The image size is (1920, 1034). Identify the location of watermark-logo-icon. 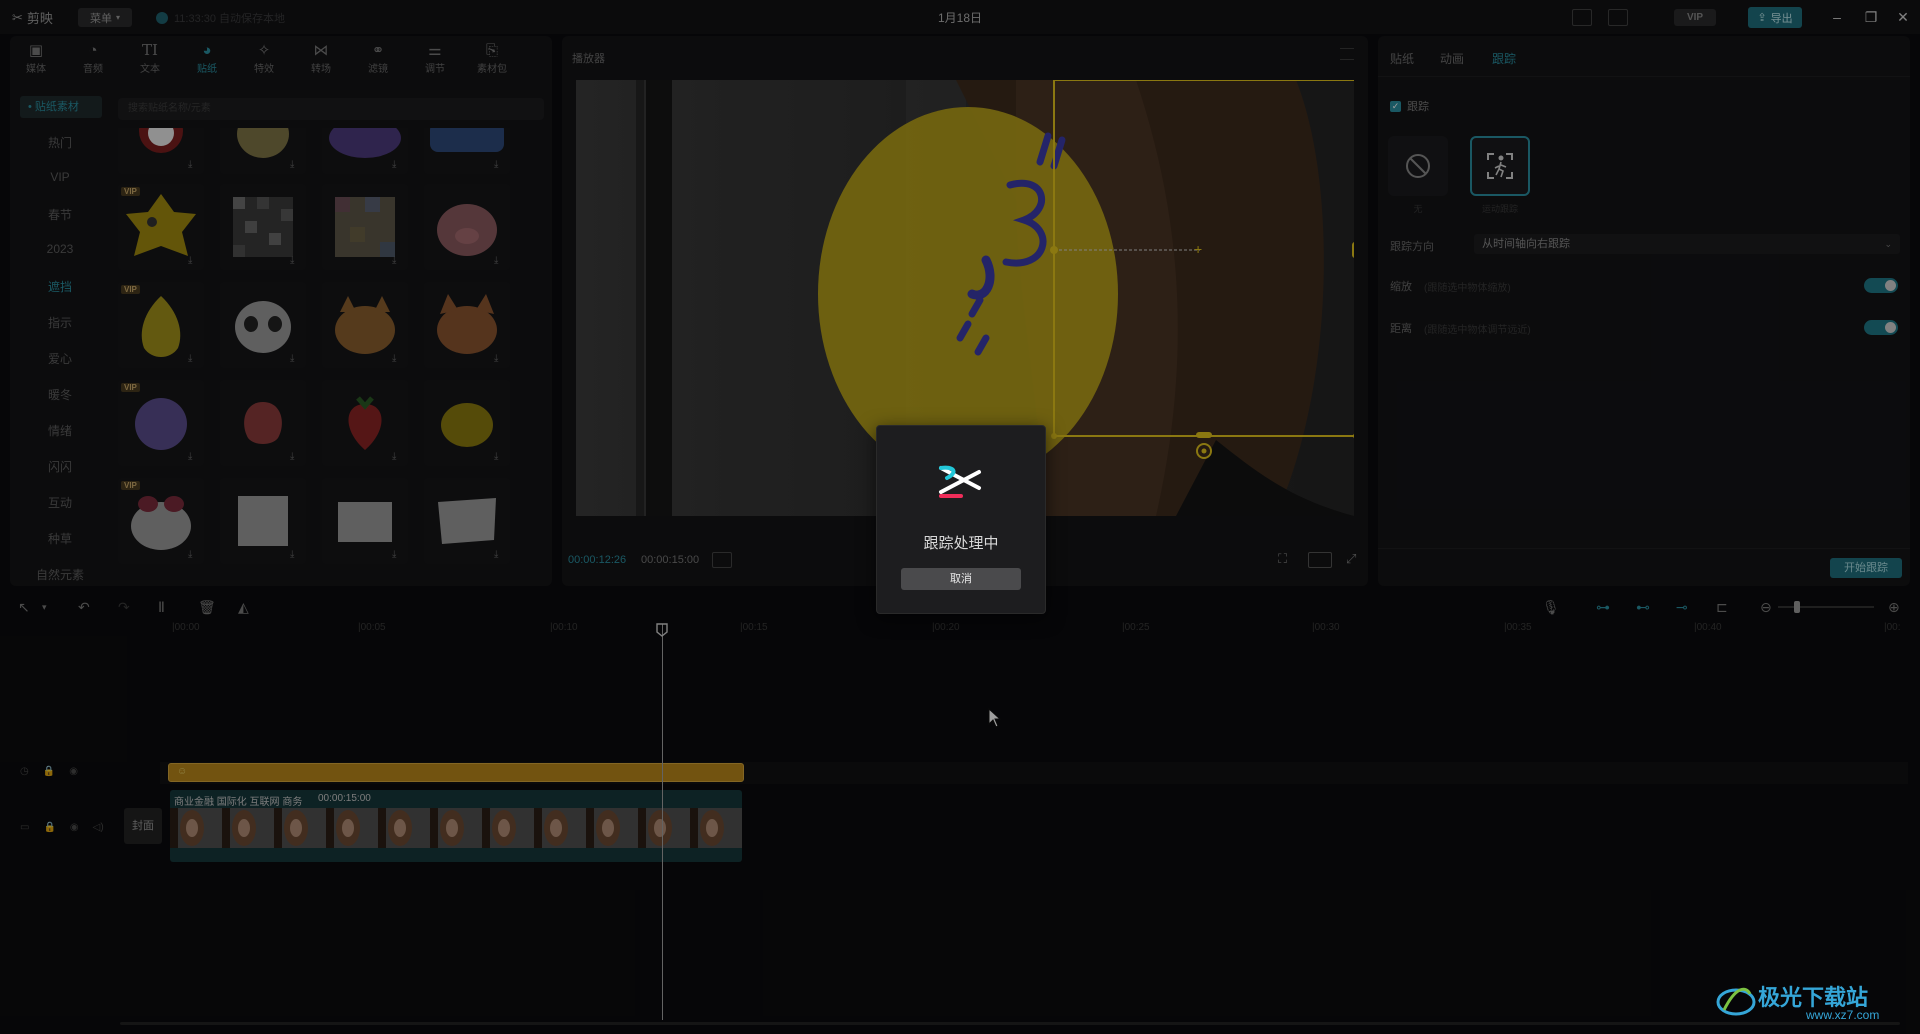
(1736, 1001).